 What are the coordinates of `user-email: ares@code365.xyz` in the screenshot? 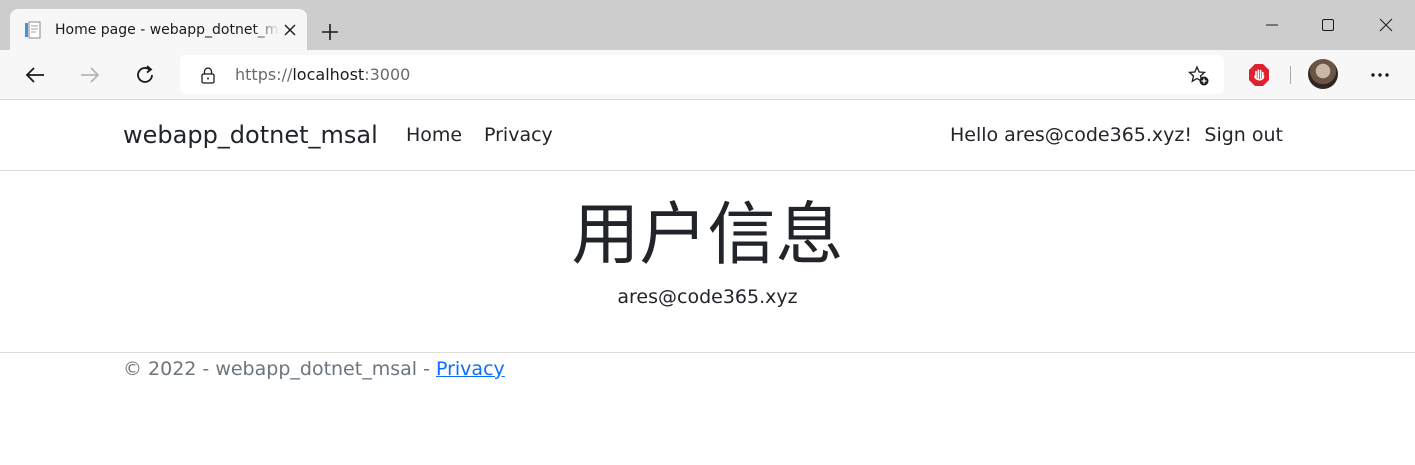 It's located at (707, 297).